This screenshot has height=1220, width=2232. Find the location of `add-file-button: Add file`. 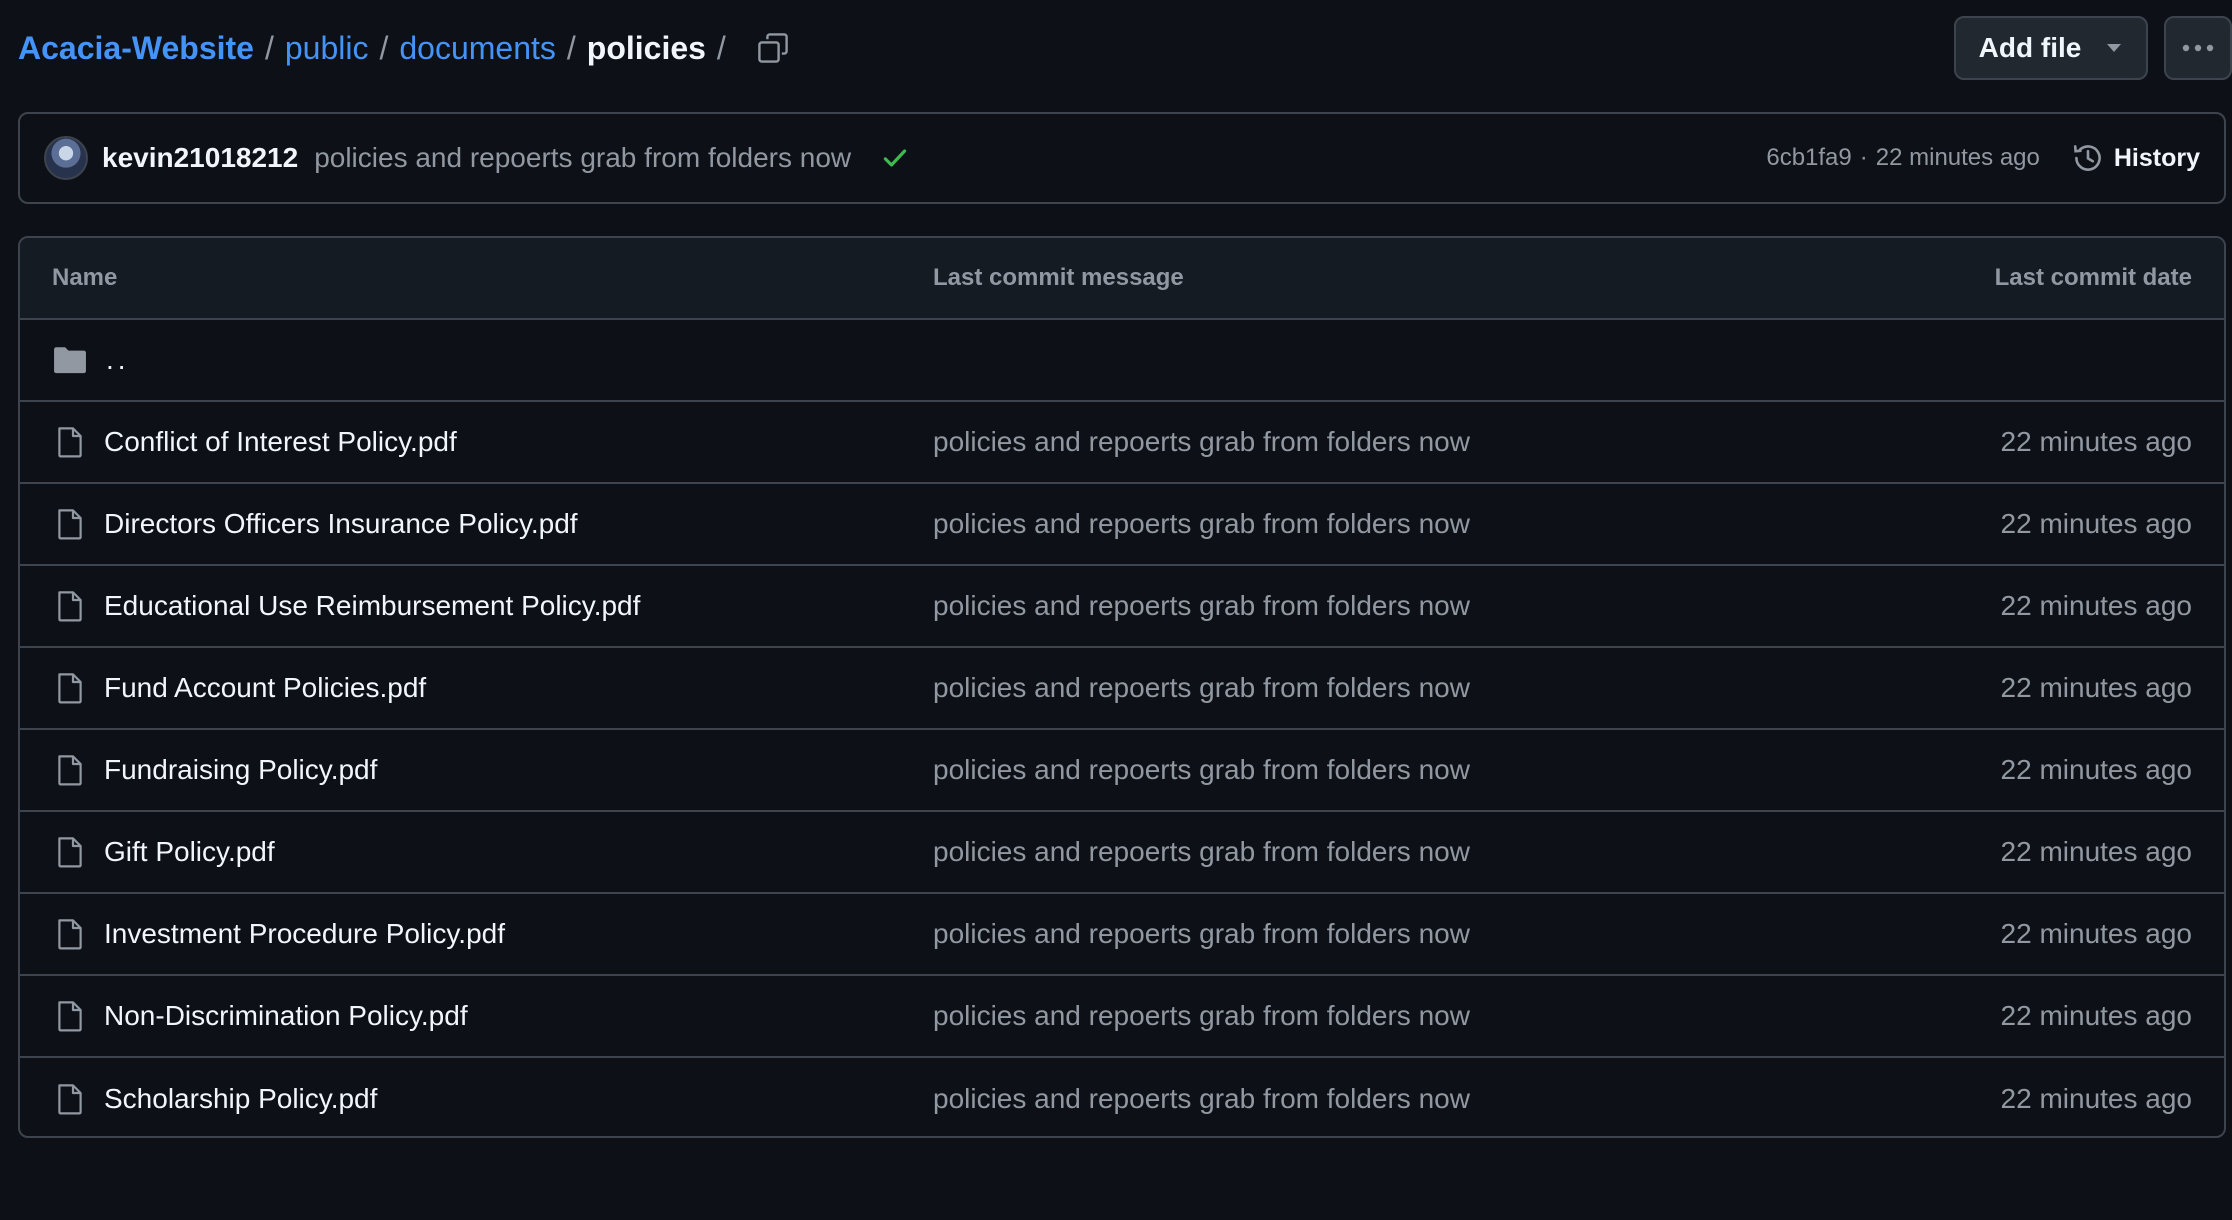

add-file-button: Add file is located at coordinates (2051, 48).